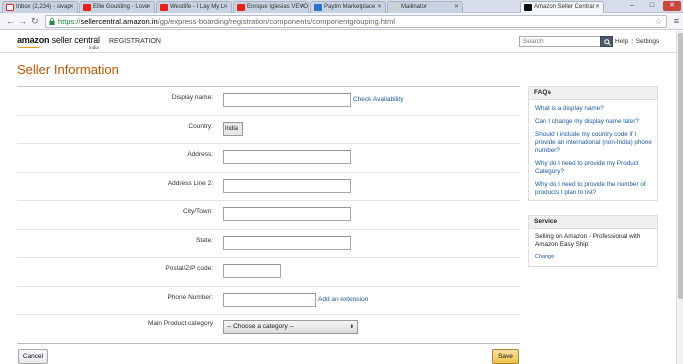 This screenshot has height=364, width=683. I want to click on form-row-address: Address:, so click(268, 158).